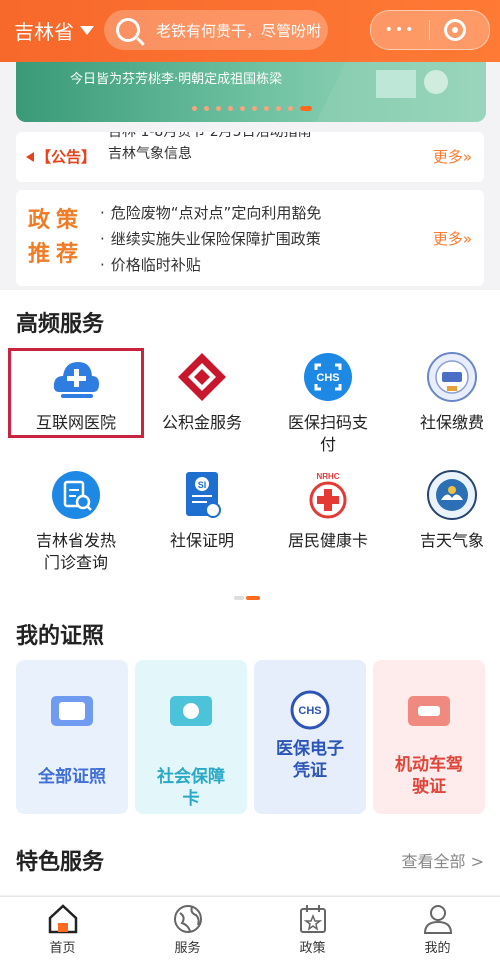 This screenshot has width=500, height=961. Describe the element at coordinates (44, 32) in the screenshot. I see `region-label: 吉林省` at that location.